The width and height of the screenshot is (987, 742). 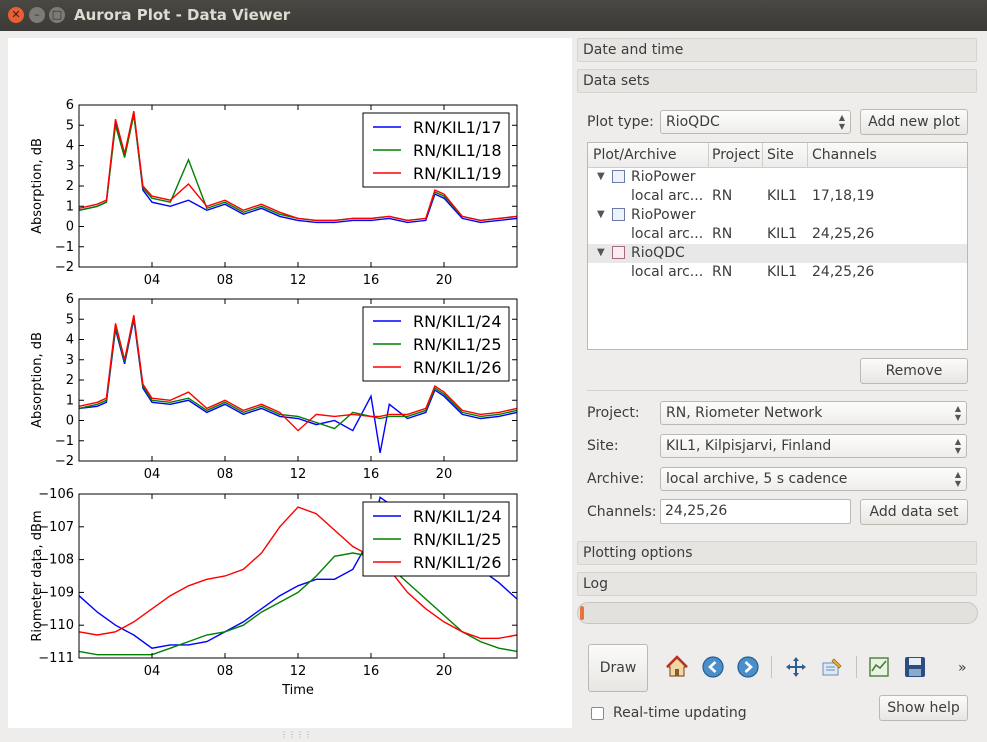 I want to click on home-icon, so click(x=677, y=667).